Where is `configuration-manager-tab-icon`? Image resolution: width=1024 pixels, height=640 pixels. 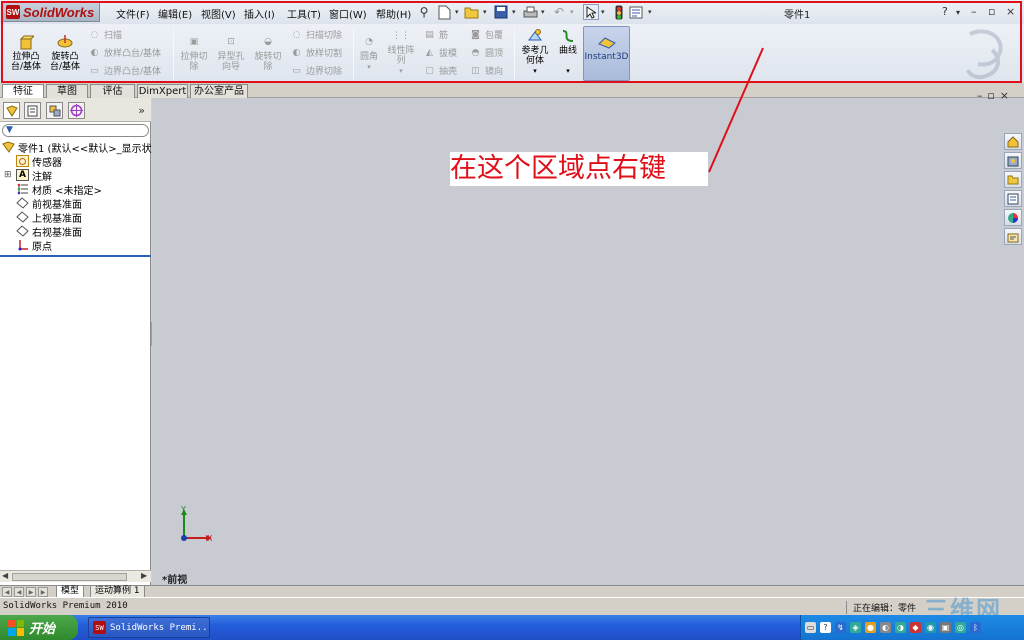 configuration-manager-tab-icon is located at coordinates (54, 110).